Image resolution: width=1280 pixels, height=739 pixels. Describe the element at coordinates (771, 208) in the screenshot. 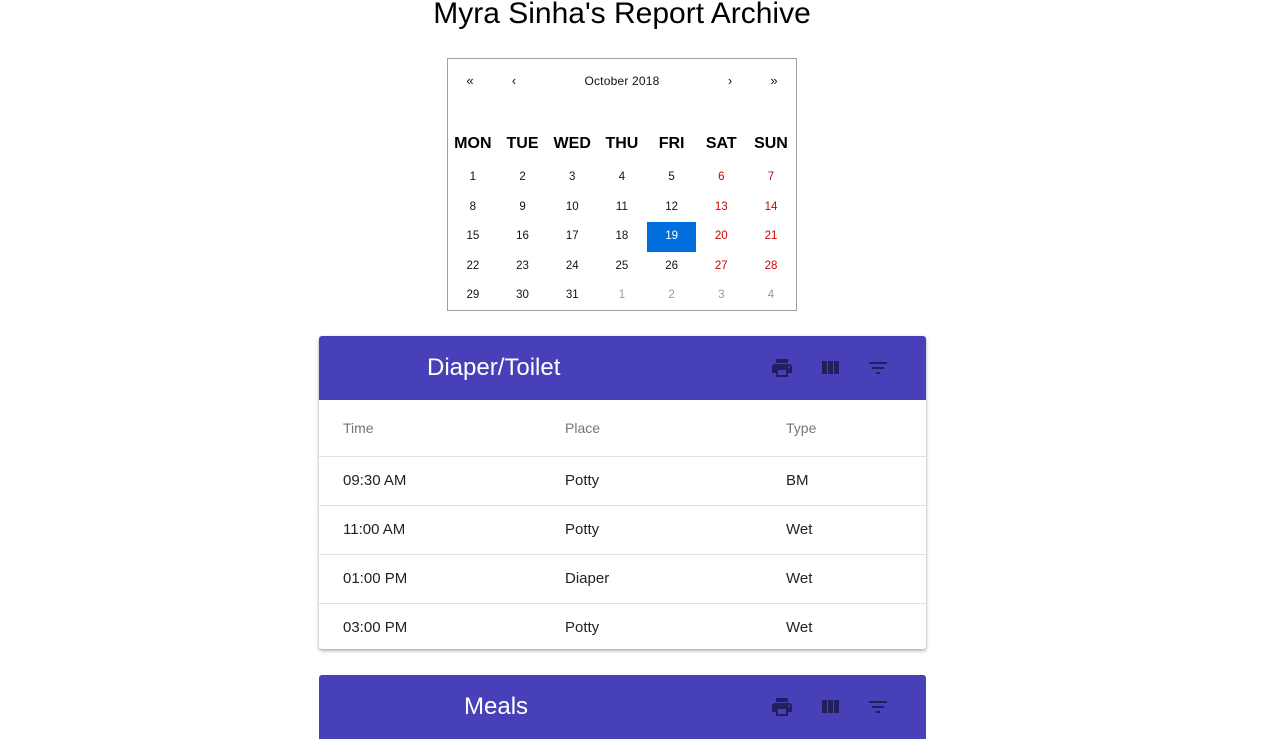

I see `calendar-day: 14` at that location.